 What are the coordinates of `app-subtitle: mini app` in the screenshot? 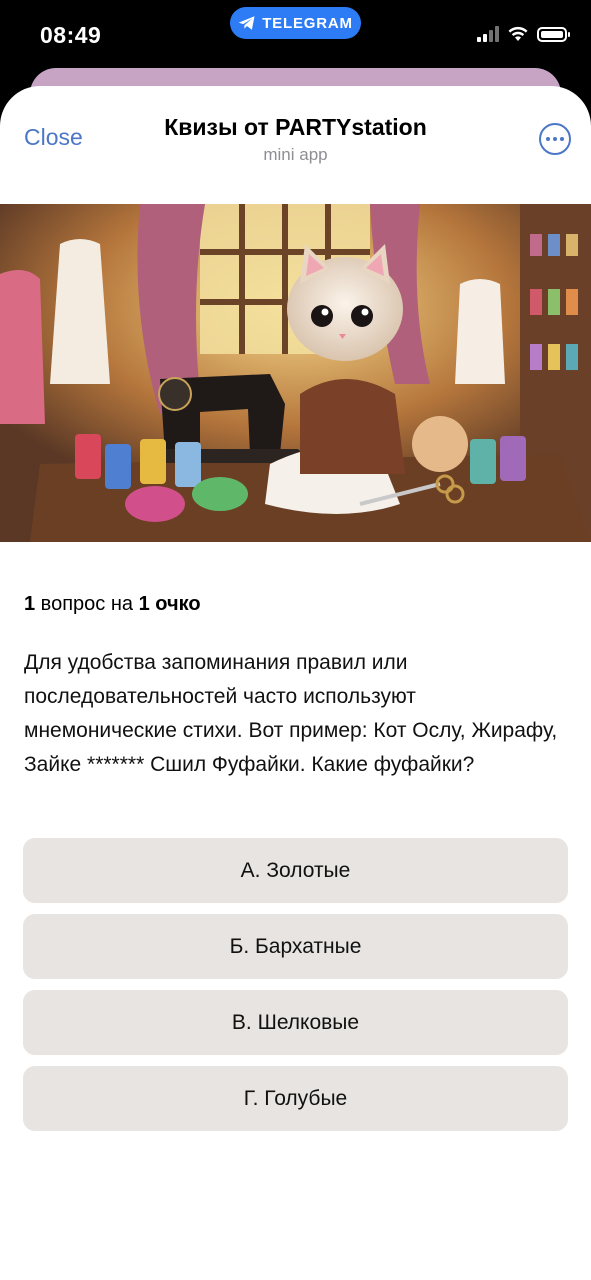 It's located at (295, 154).